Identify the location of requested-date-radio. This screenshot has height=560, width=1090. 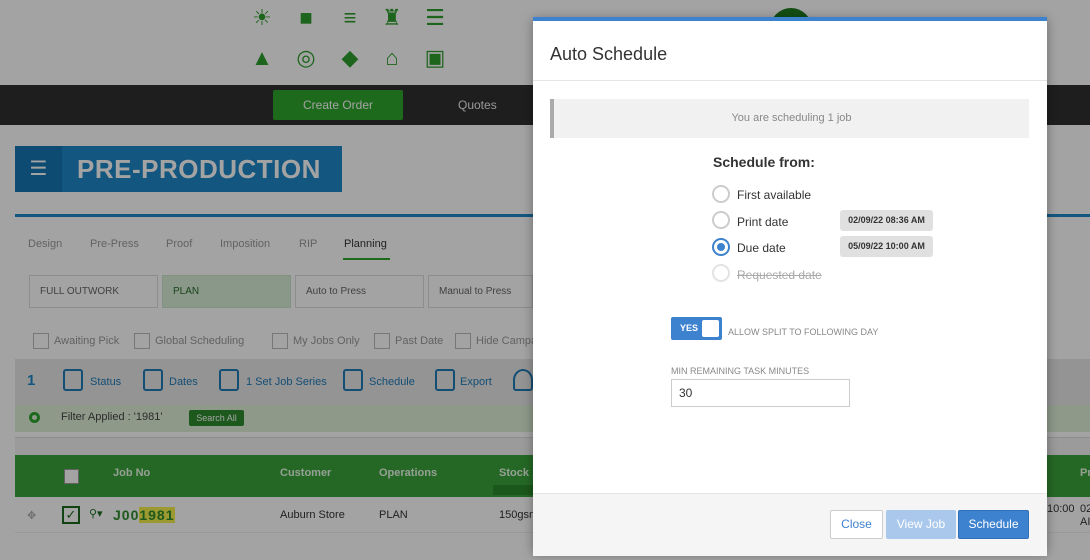
(721, 273).